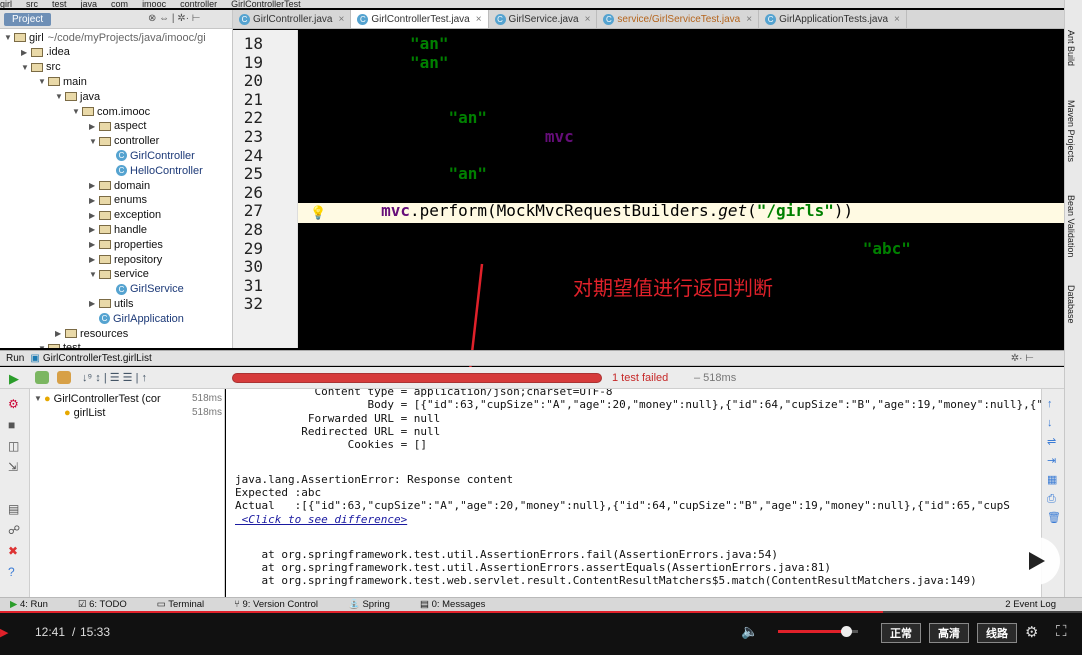 The width and height of the screenshot is (1082, 655). I want to click on breadcrumb-item: girl, so click(6, 4).